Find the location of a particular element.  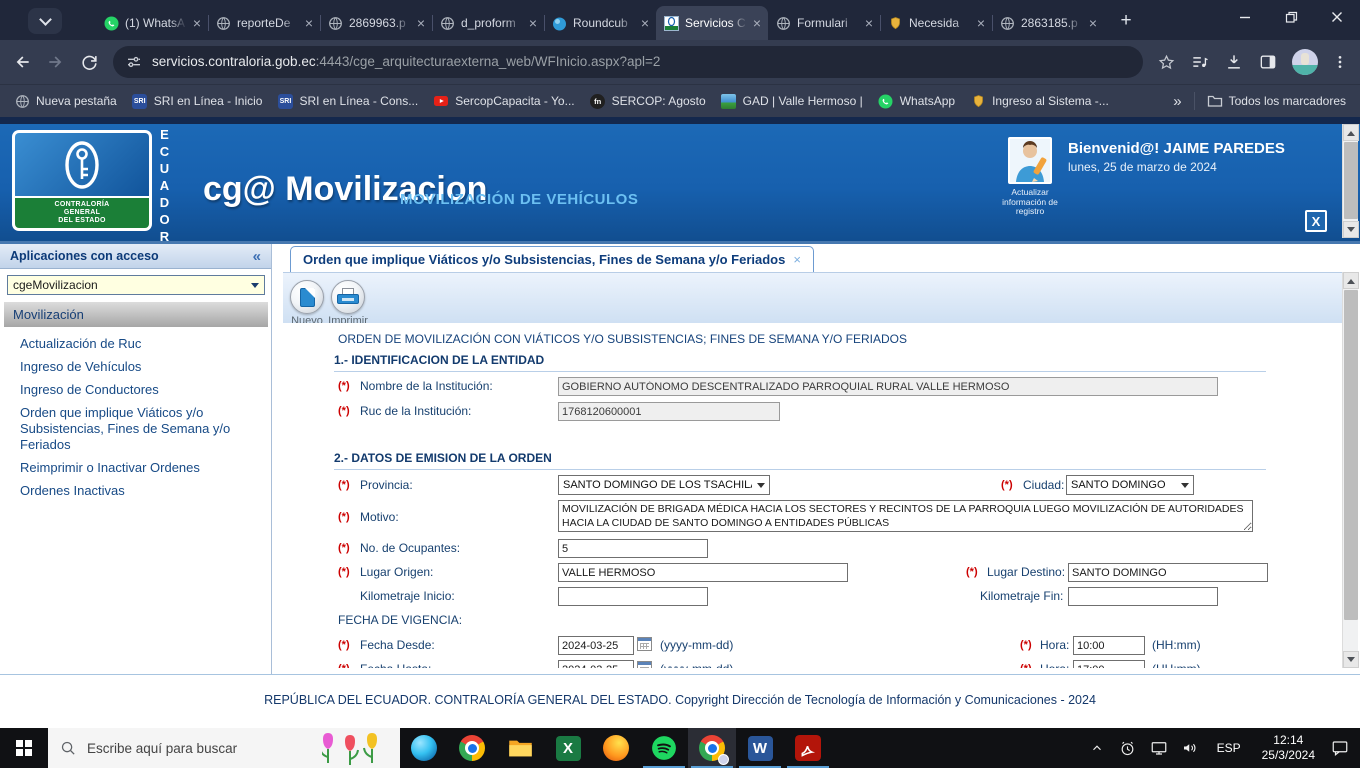

occupants-input is located at coordinates (633, 548).